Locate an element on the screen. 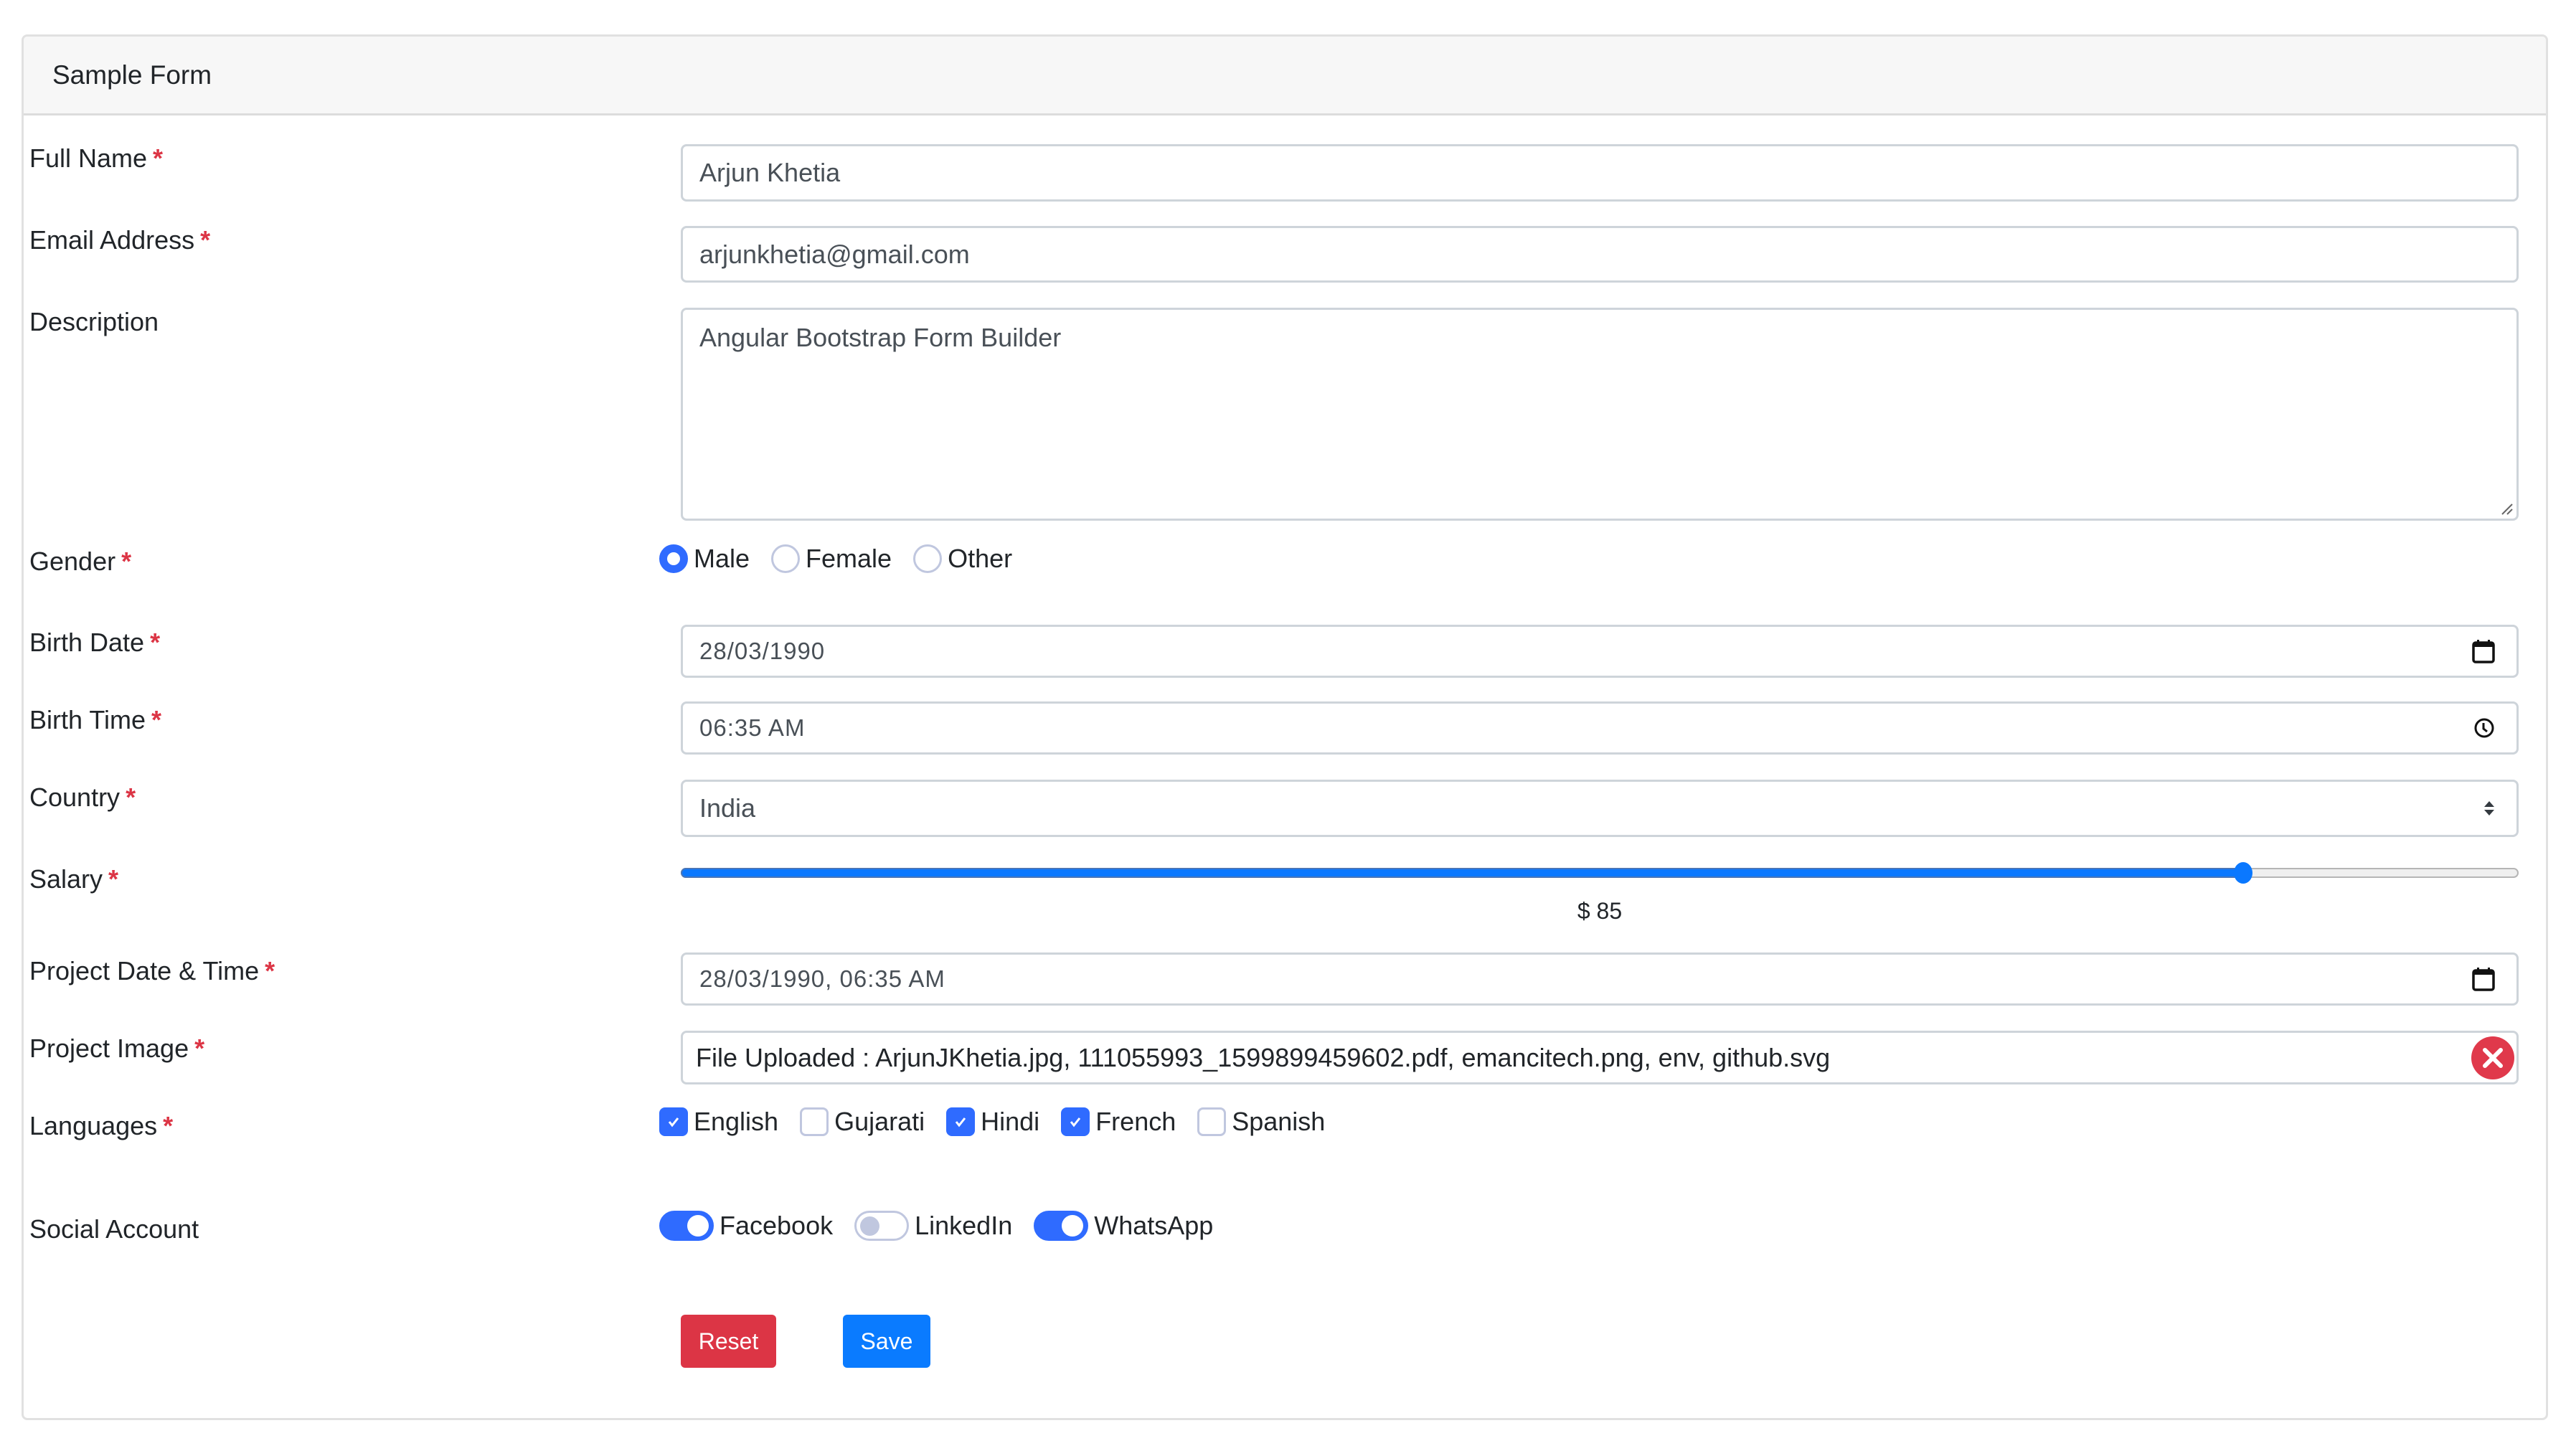 Image resolution: width=2571 pixels, height=1456 pixels. email-value: arjunkhetia@gmail.com is located at coordinates (834, 254).